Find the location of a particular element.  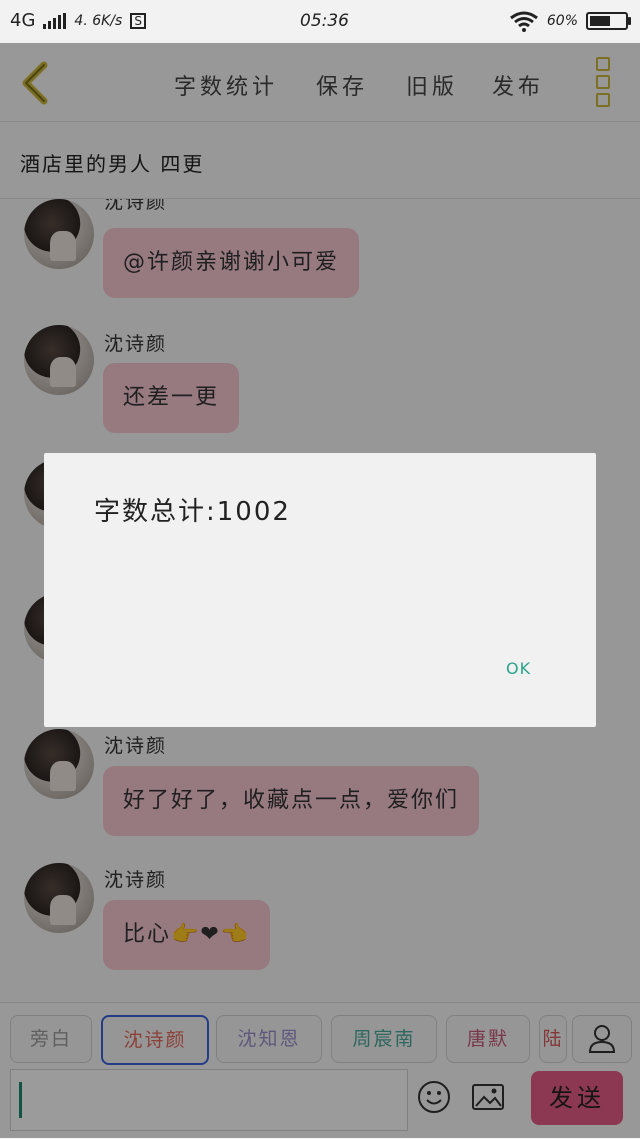

battery-fill is located at coordinates (600, 21).